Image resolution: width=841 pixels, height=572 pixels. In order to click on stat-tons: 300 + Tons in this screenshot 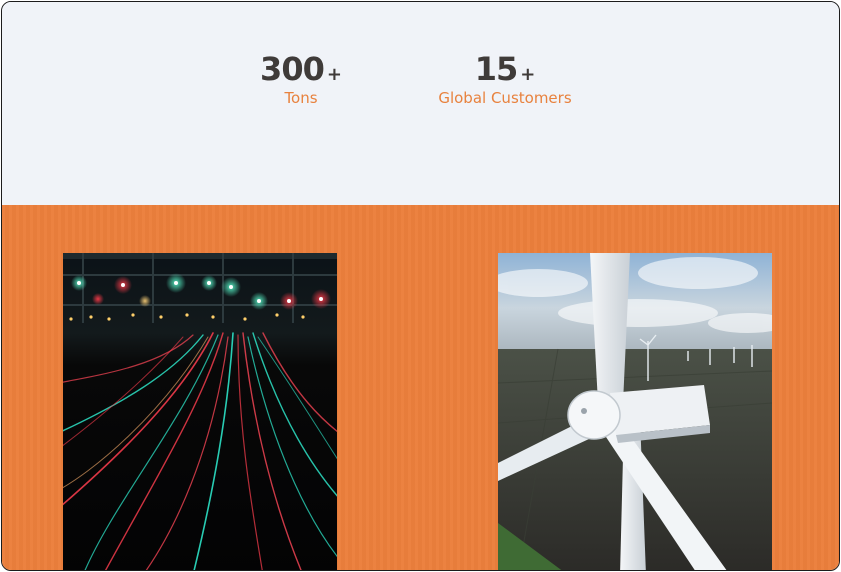, I will do `click(301, 78)`.